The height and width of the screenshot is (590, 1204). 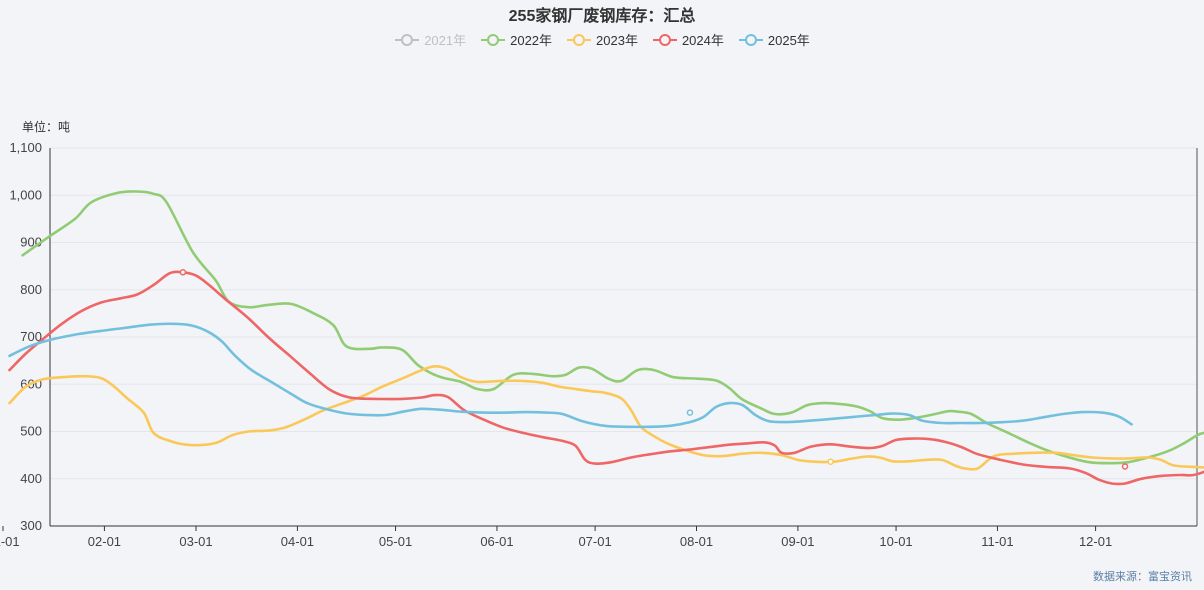 What do you see at coordinates (10, 541) in the screenshot?
I see `x-tick-label: 01-01` at bounding box center [10, 541].